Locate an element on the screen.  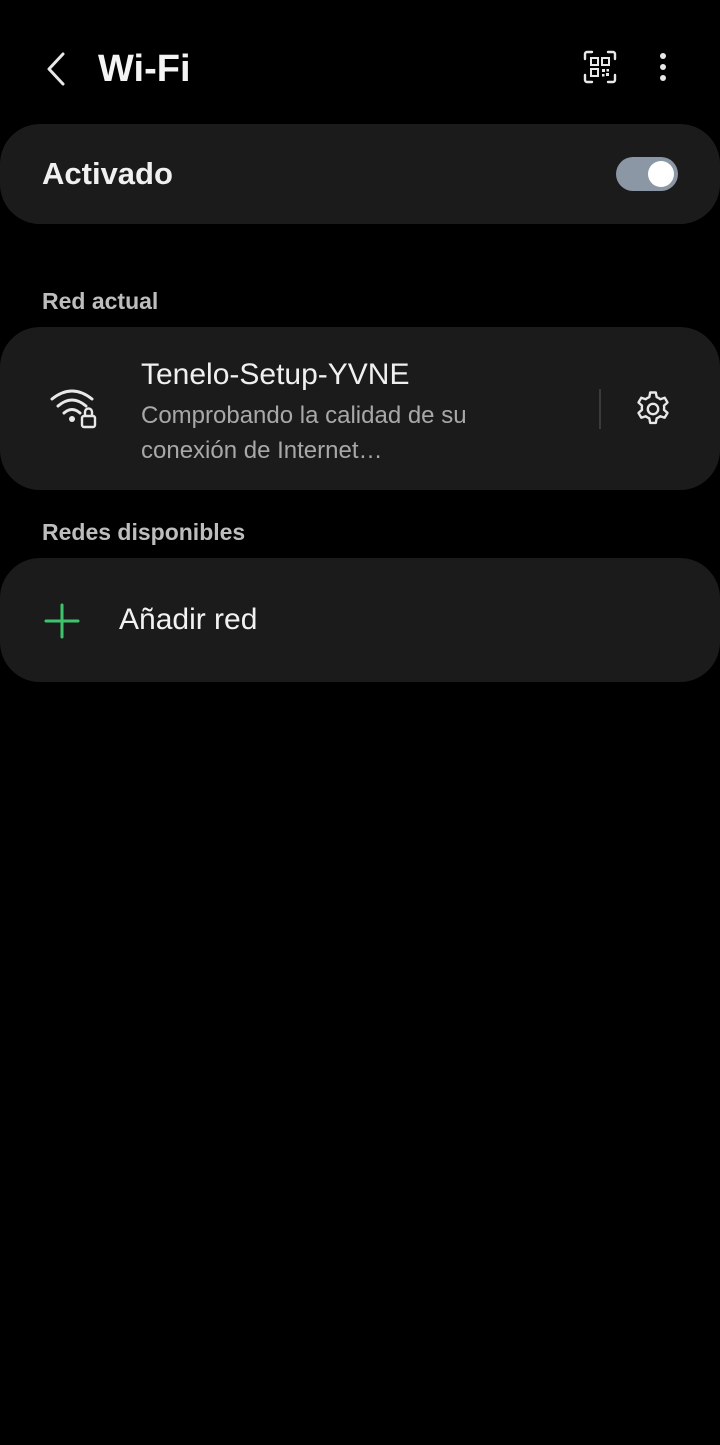
current-network-section-label: Red actual is located at coordinates (100, 301).